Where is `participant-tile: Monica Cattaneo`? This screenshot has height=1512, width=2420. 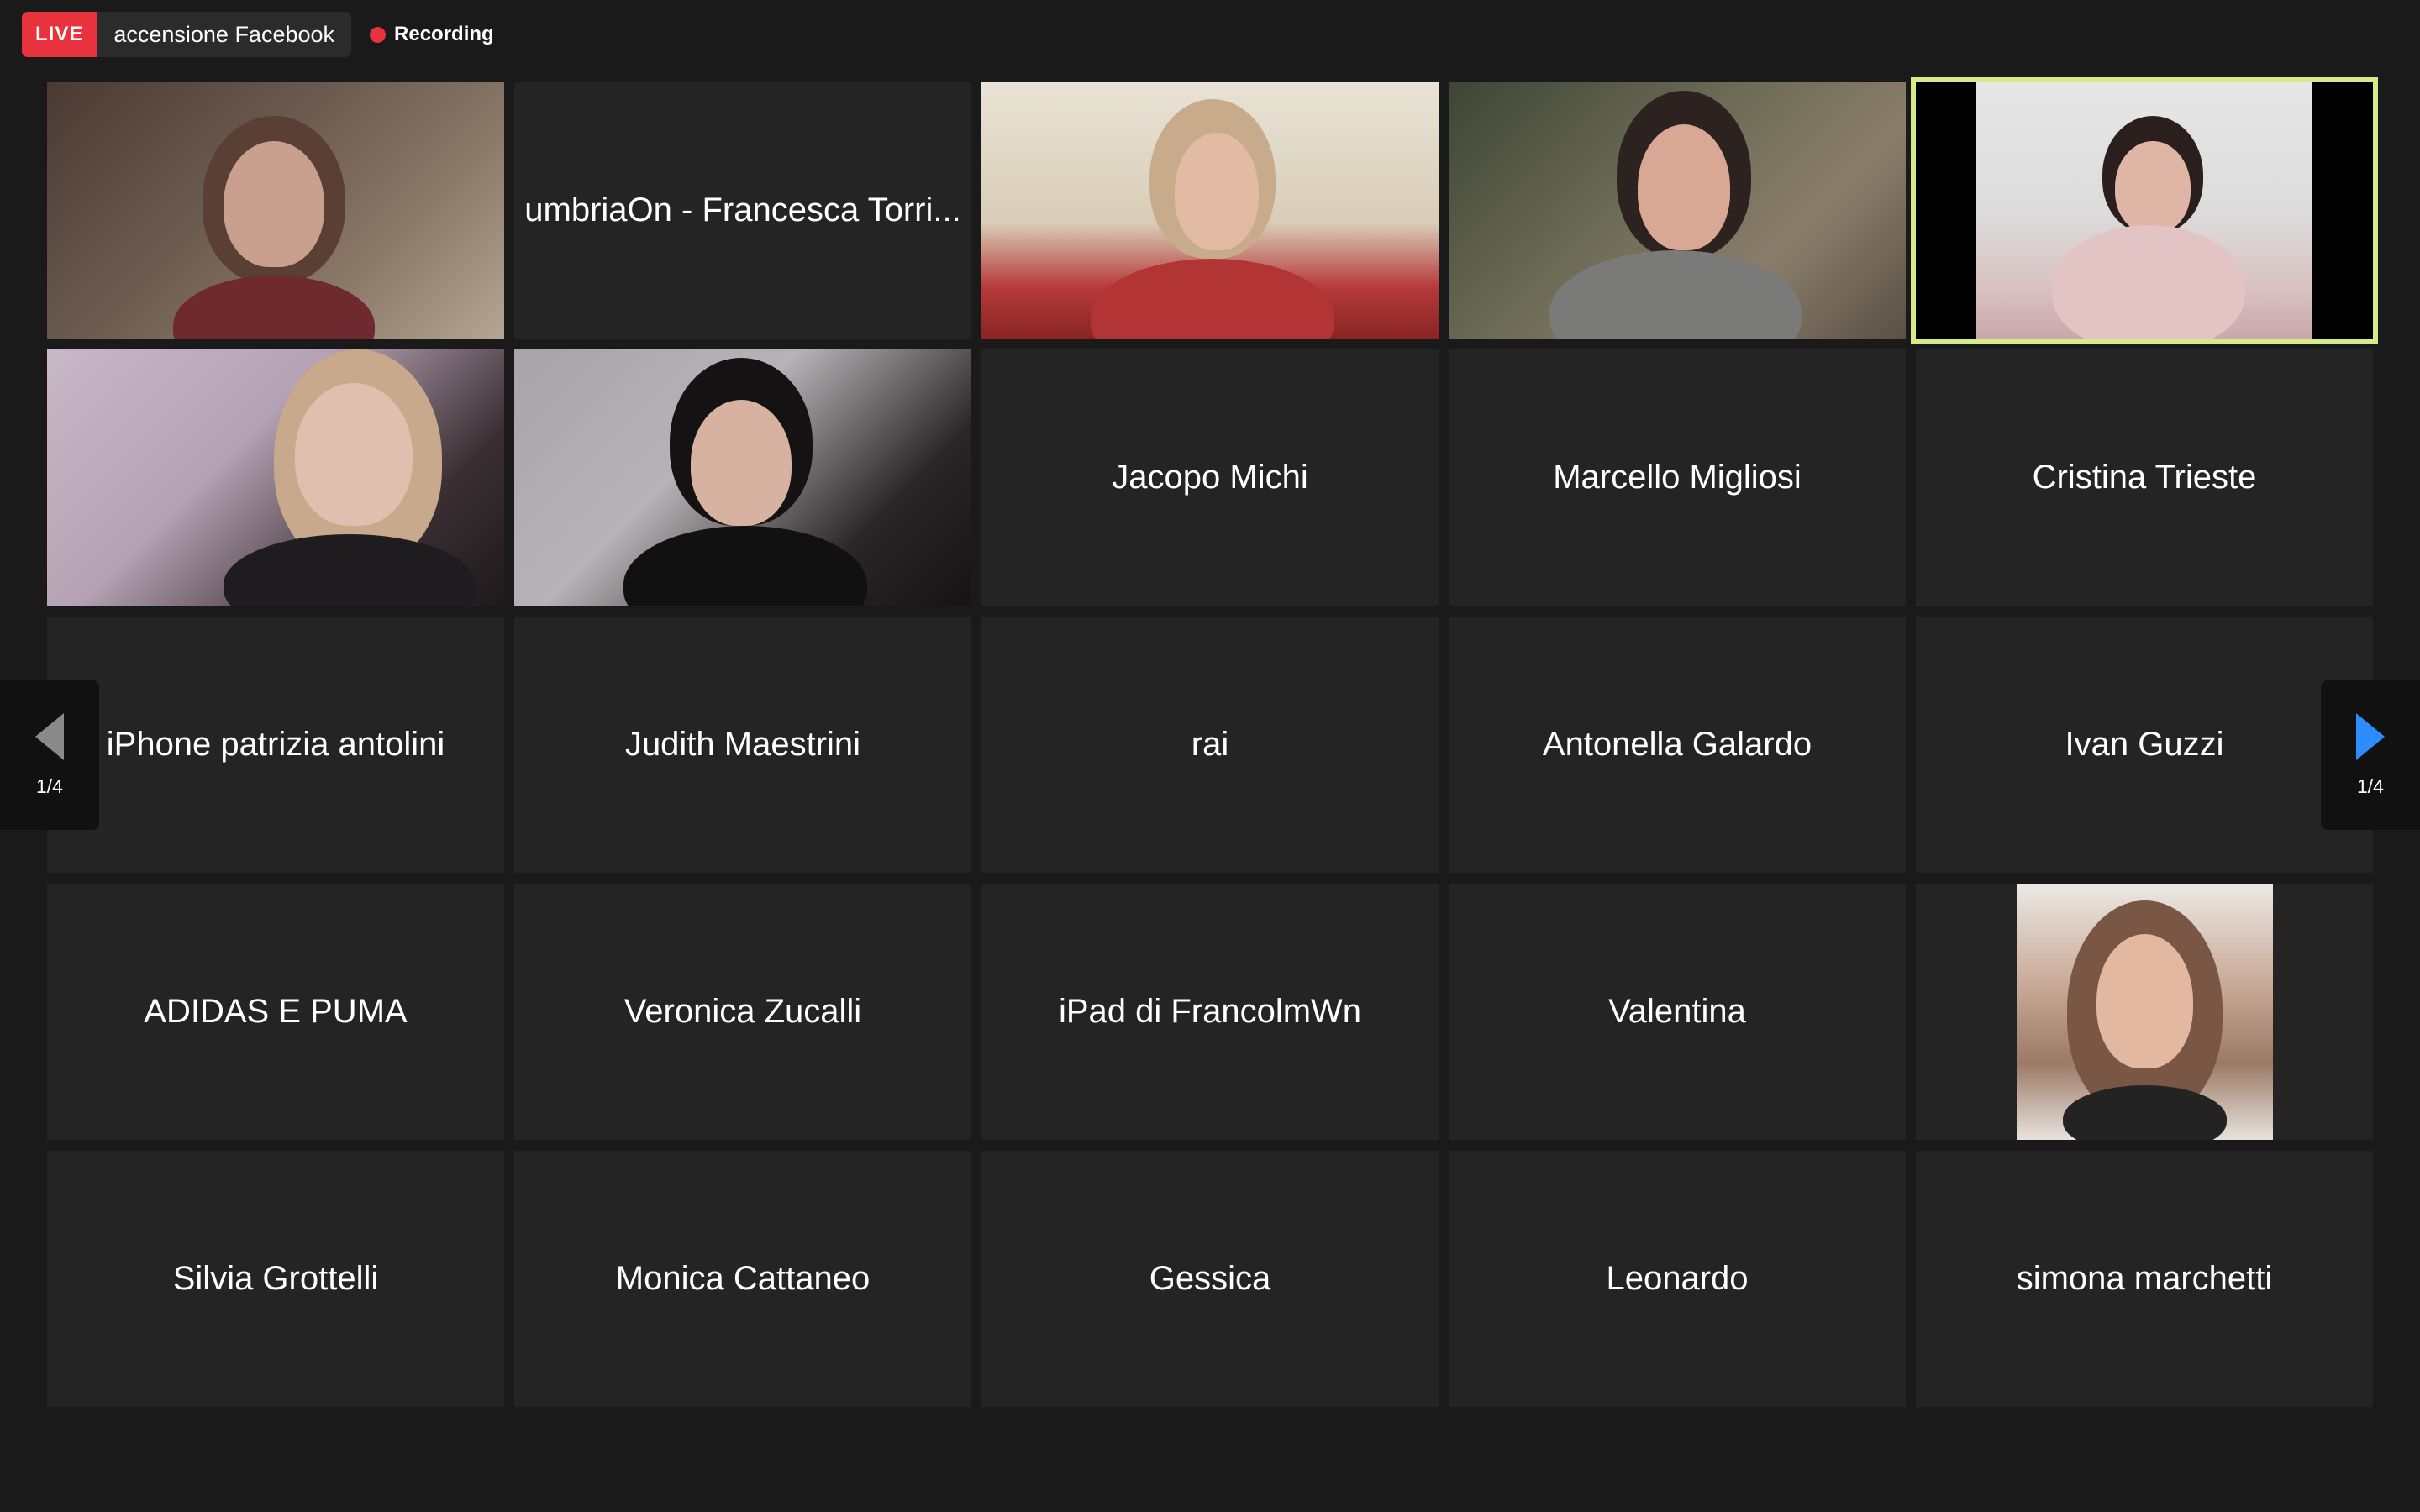 participant-tile: Monica Cattaneo is located at coordinates (742, 1279).